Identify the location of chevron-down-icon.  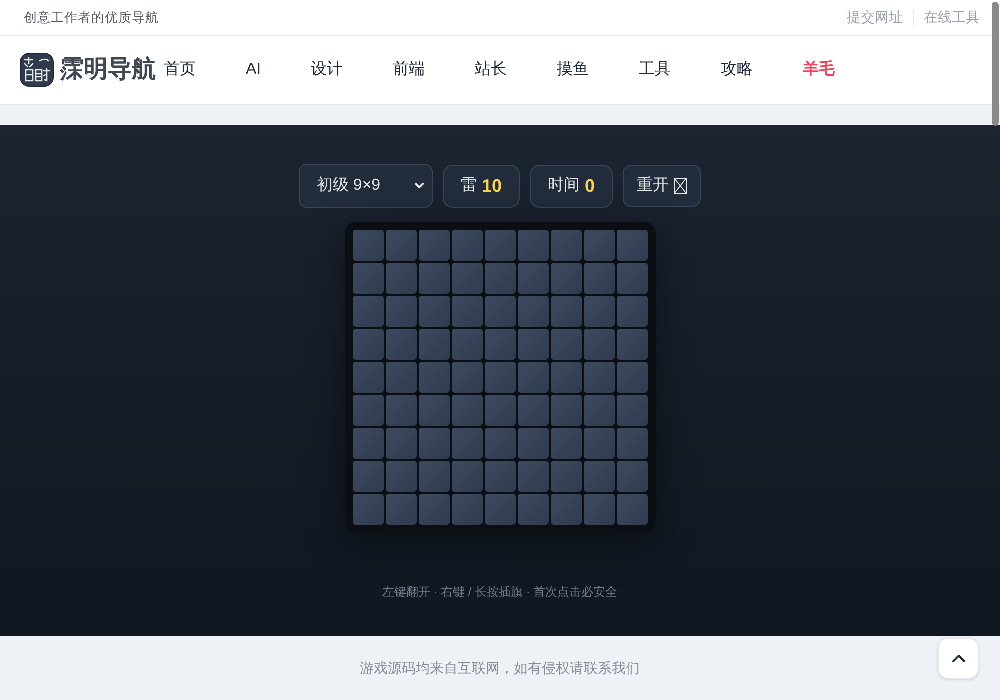
(419, 186).